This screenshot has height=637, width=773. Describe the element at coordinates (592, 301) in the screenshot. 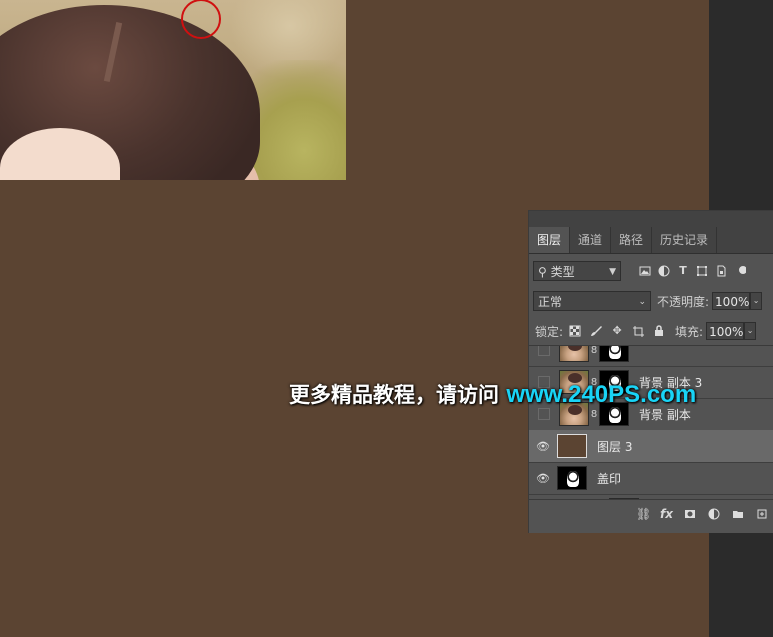

I see `blend-mode-select: 正常 ⌄` at that location.